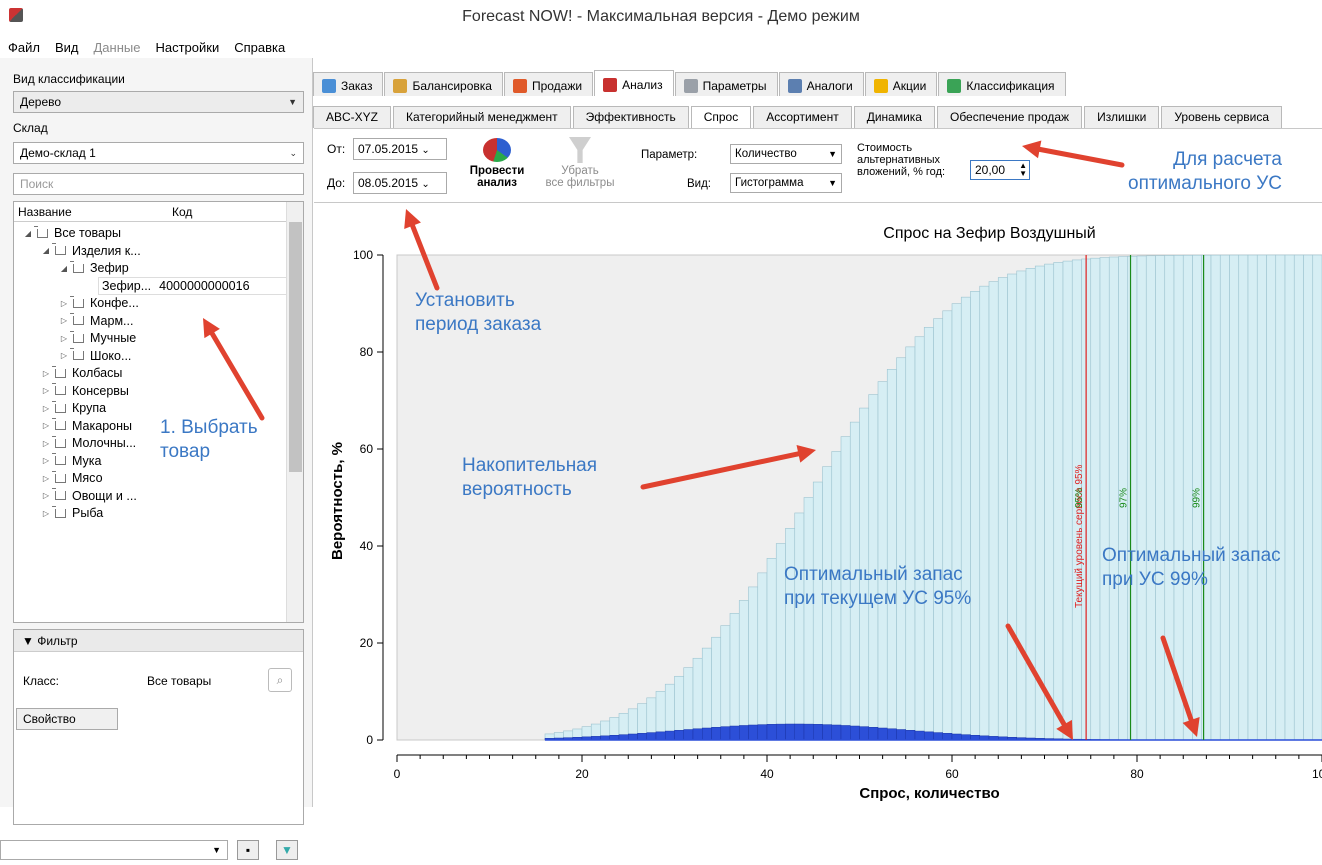 This screenshot has width=1322, height=865. Describe the element at coordinates (1205, 172) in the screenshot. I see `annotation-for-calc: Для расчета оптимального УС` at that location.